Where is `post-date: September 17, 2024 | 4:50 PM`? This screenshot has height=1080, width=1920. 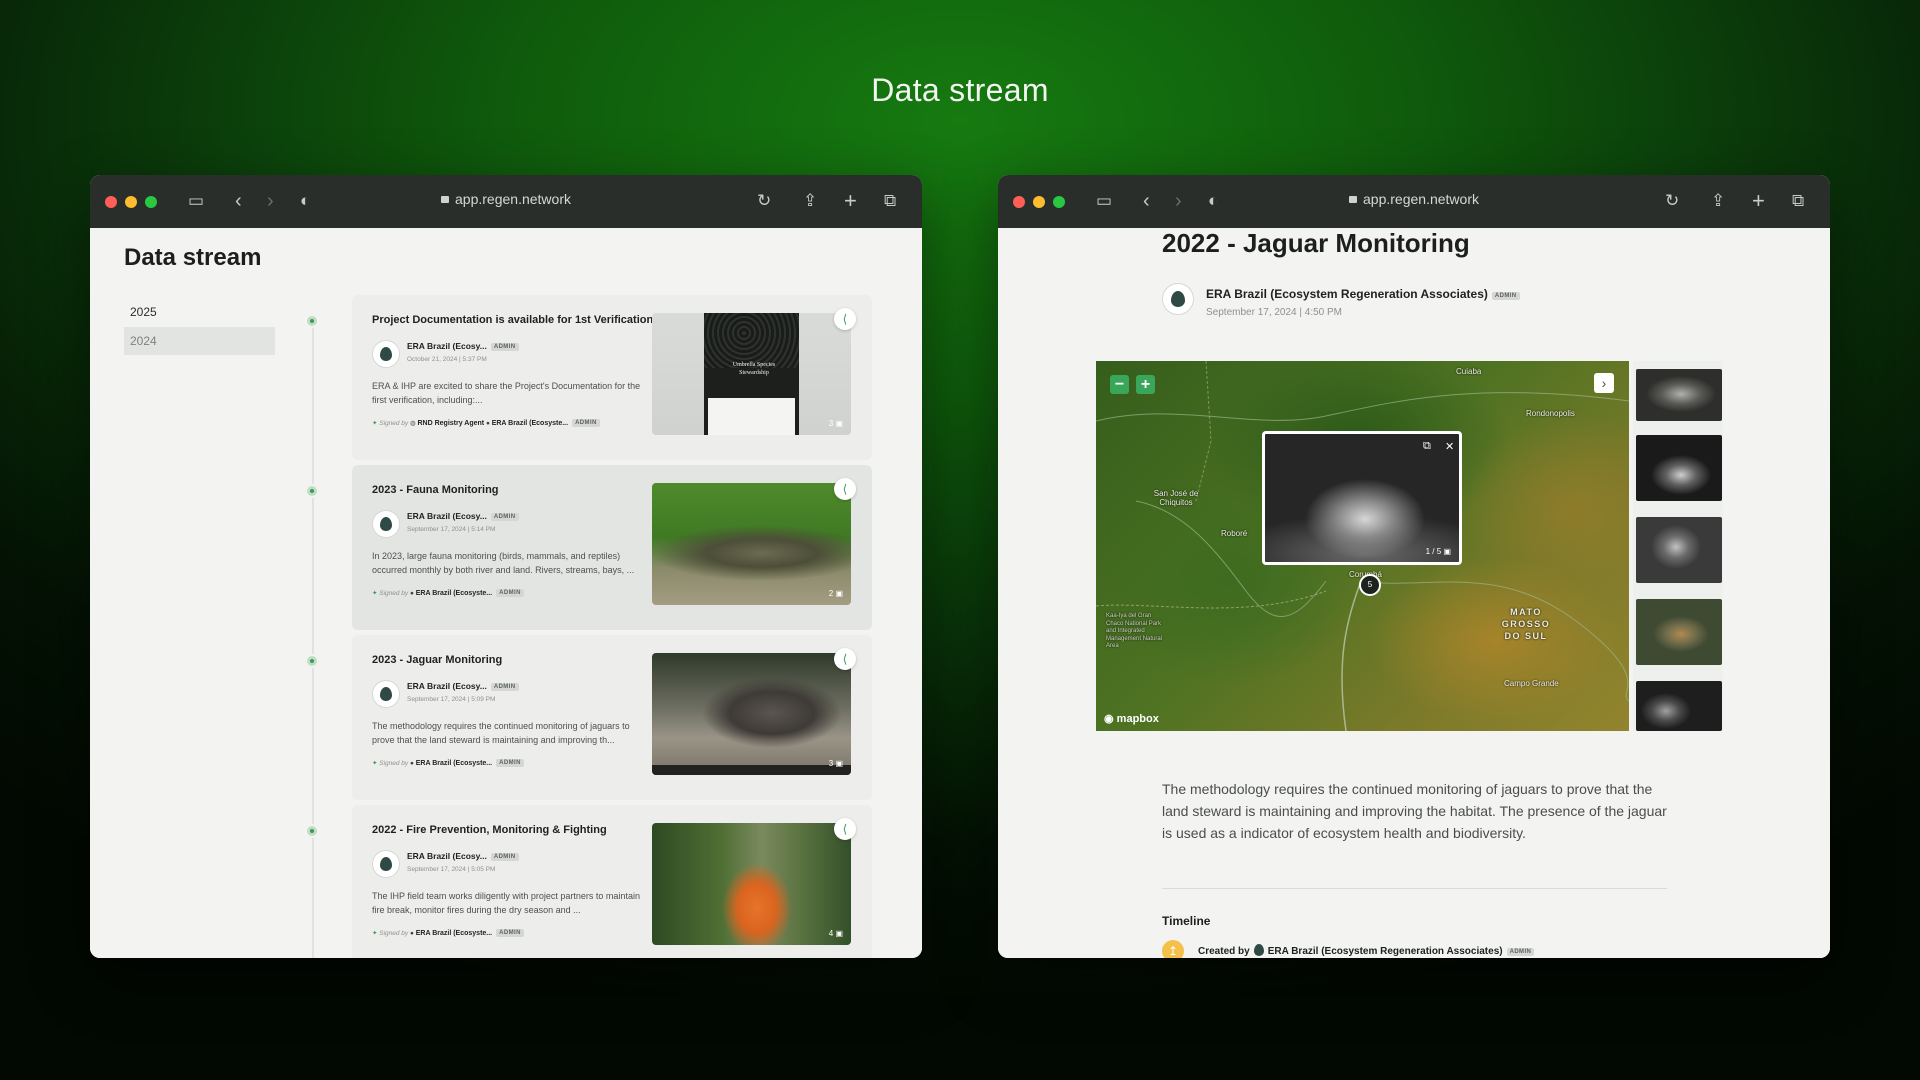 post-date: September 17, 2024 | 4:50 PM is located at coordinates (1274, 312).